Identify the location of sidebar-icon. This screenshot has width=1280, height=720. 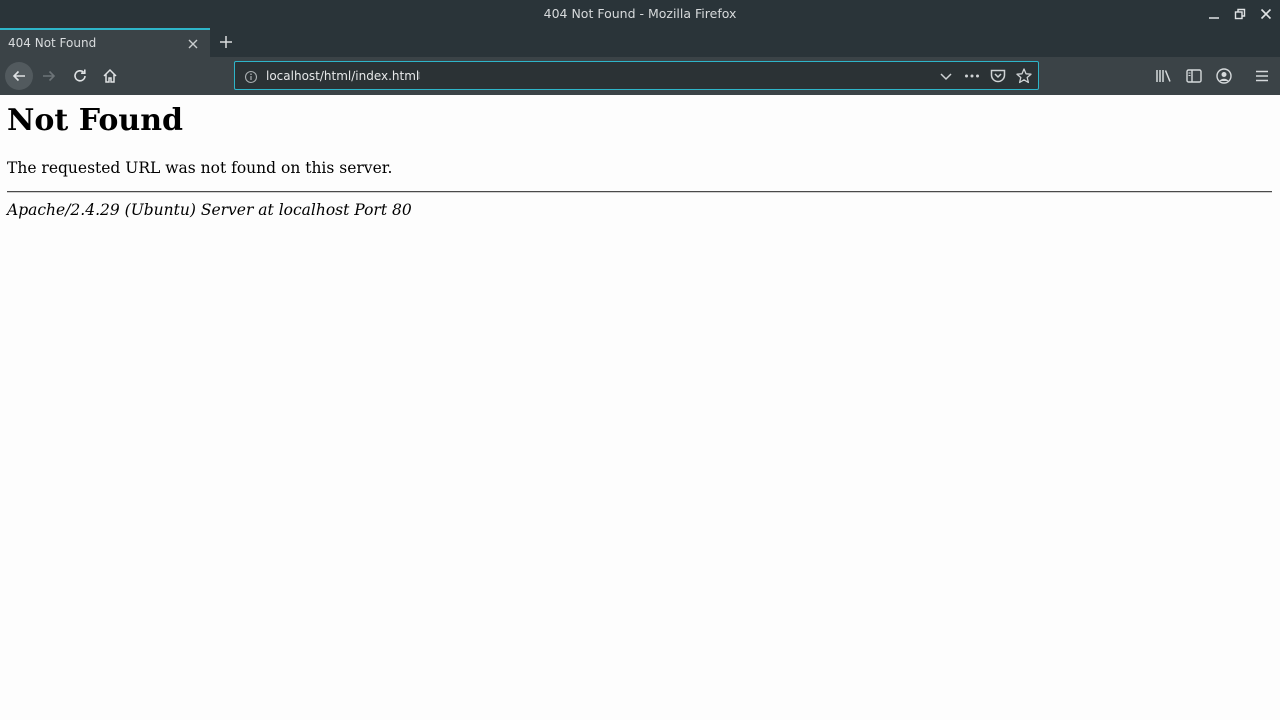
(1194, 76).